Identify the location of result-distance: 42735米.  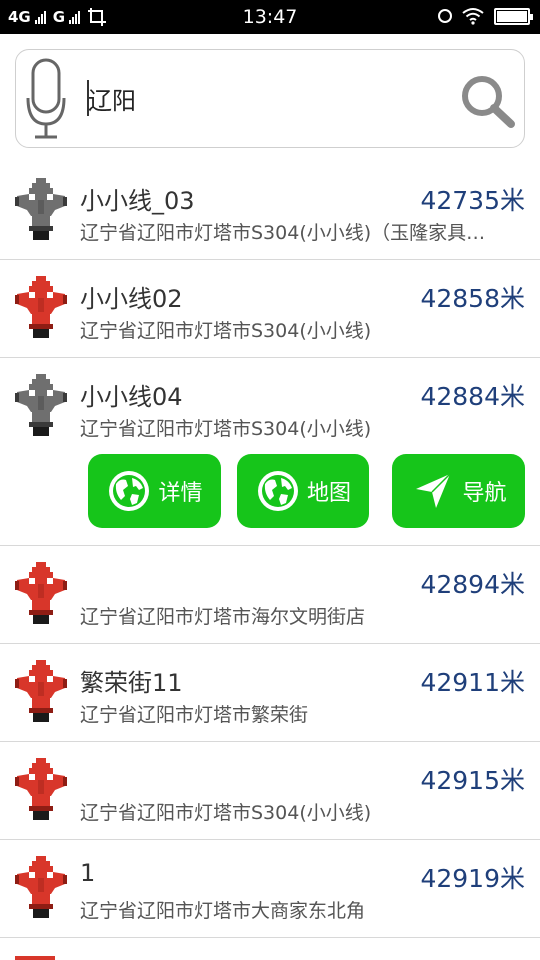
(472, 200).